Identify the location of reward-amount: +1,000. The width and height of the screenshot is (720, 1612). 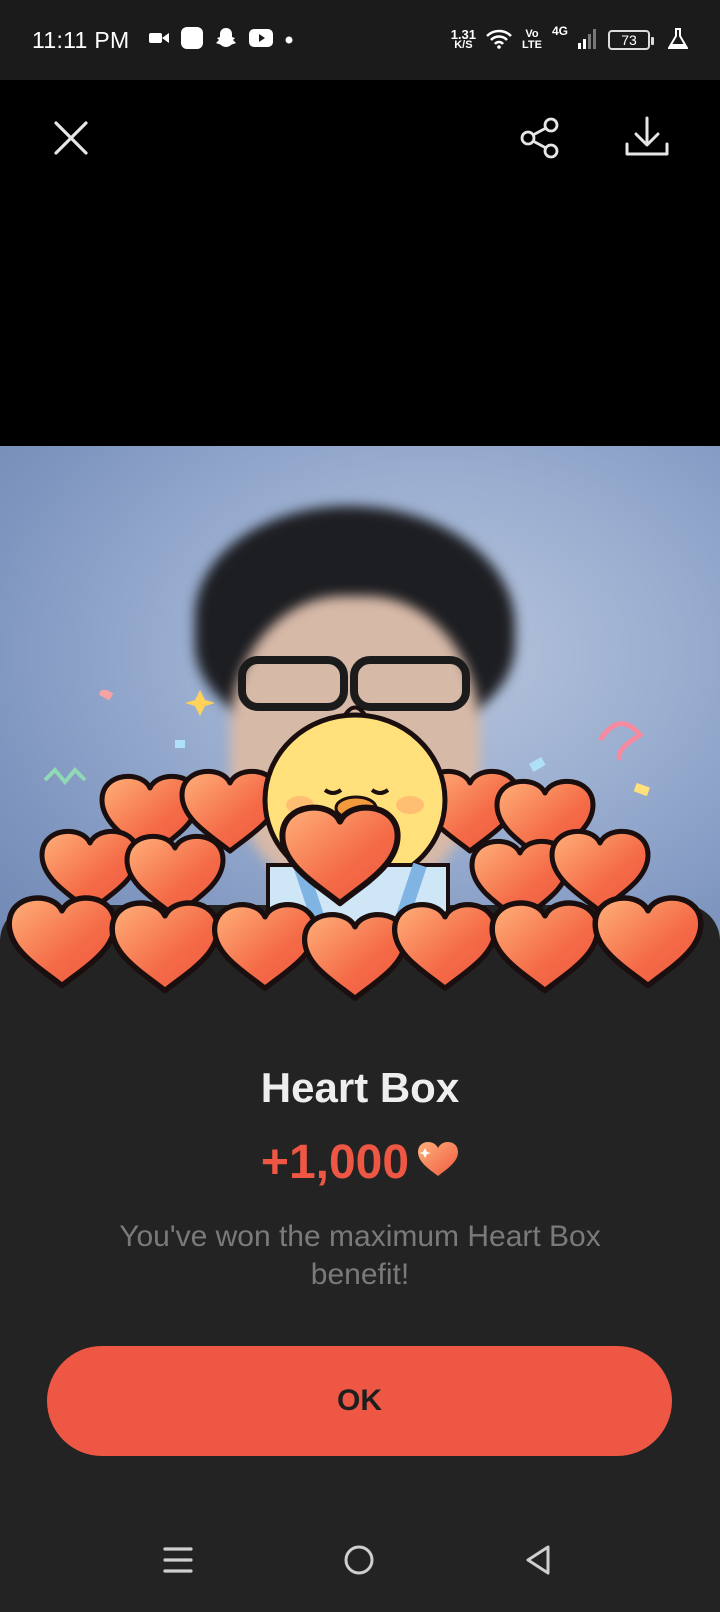
(335, 1162).